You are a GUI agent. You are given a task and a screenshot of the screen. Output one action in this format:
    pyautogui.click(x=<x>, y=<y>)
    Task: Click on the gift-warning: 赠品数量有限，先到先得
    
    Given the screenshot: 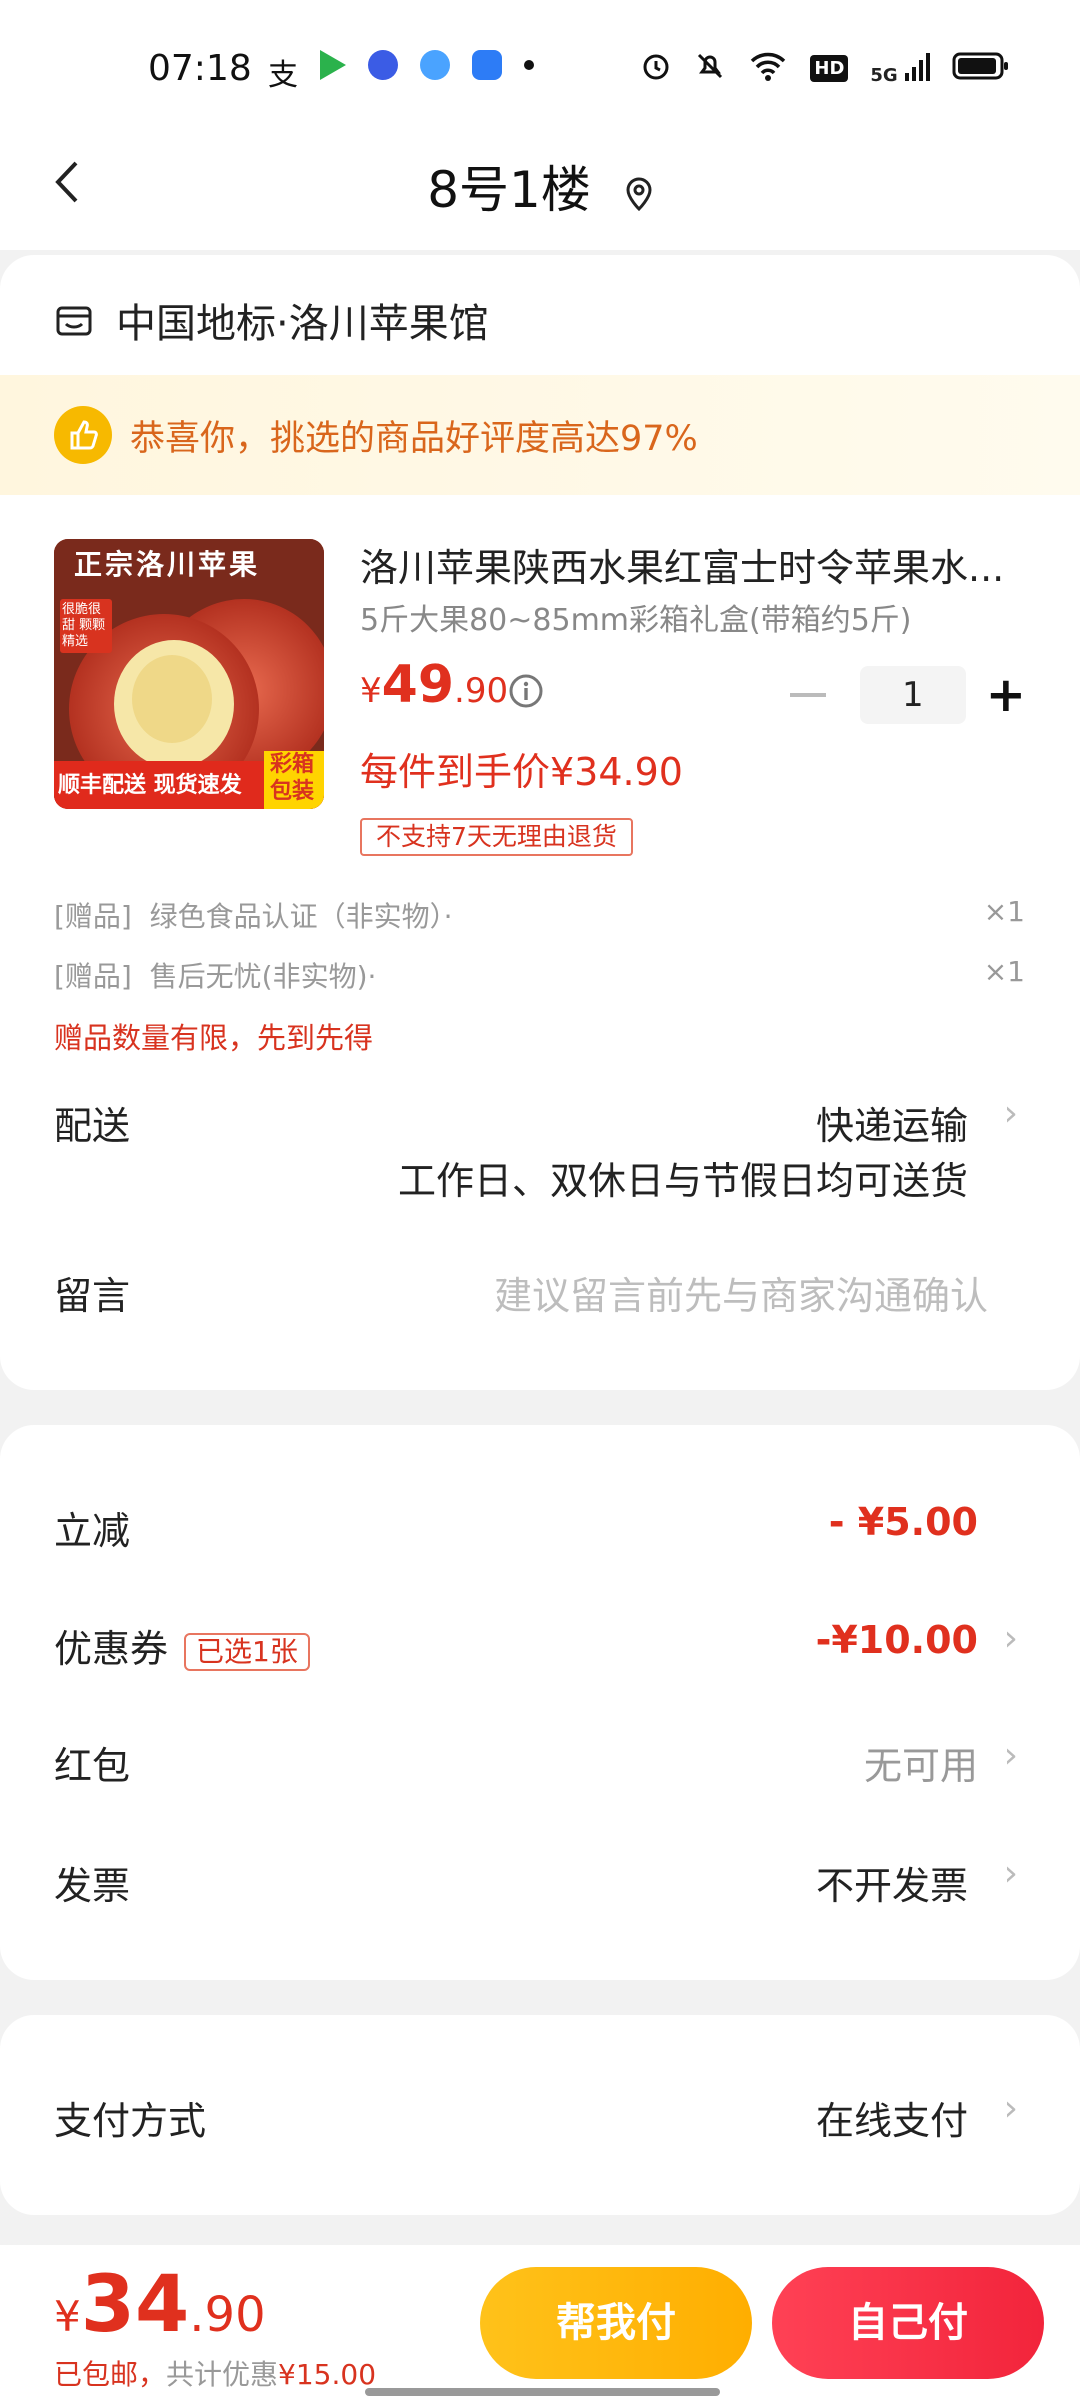 What is the action you would take?
    pyautogui.click(x=214, y=1038)
    